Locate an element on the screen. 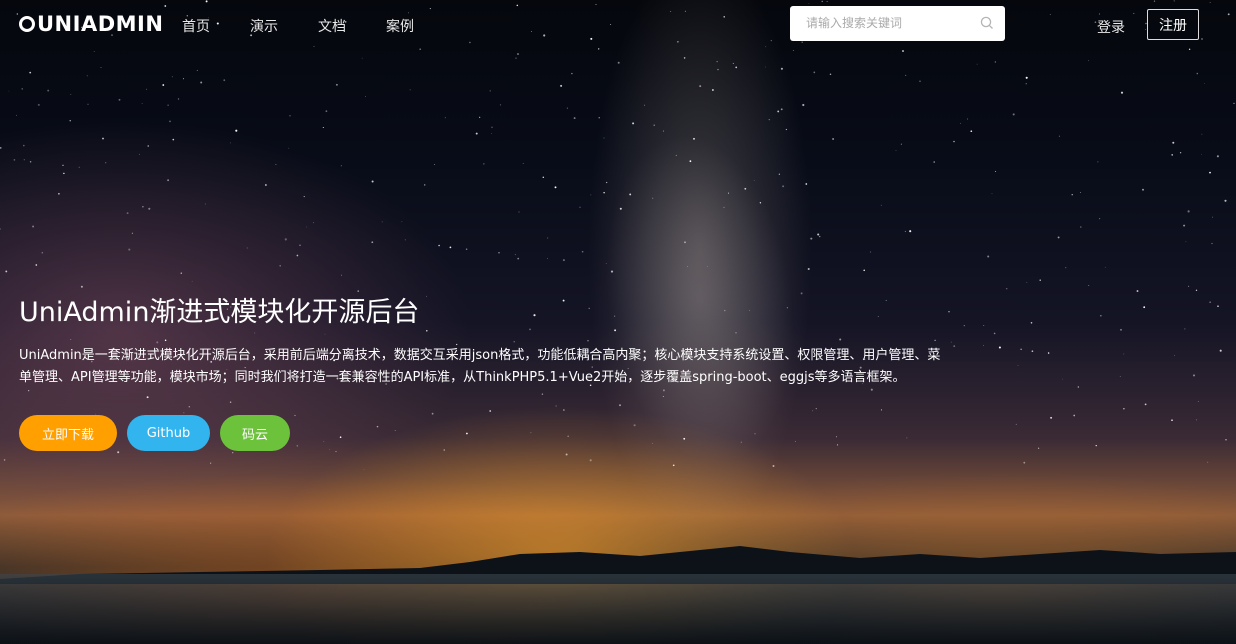  gitee-button: 码云 is located at coordinates (255, 433).